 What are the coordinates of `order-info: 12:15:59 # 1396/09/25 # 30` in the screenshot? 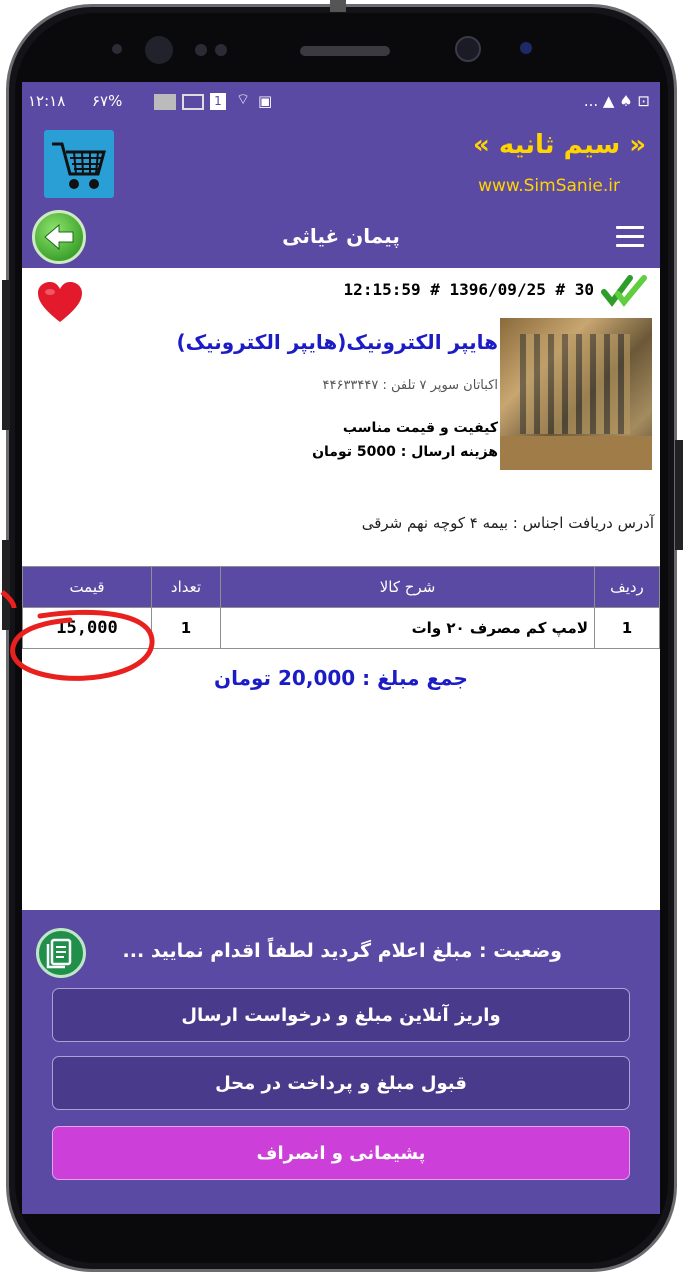 It's located at (468, 289).